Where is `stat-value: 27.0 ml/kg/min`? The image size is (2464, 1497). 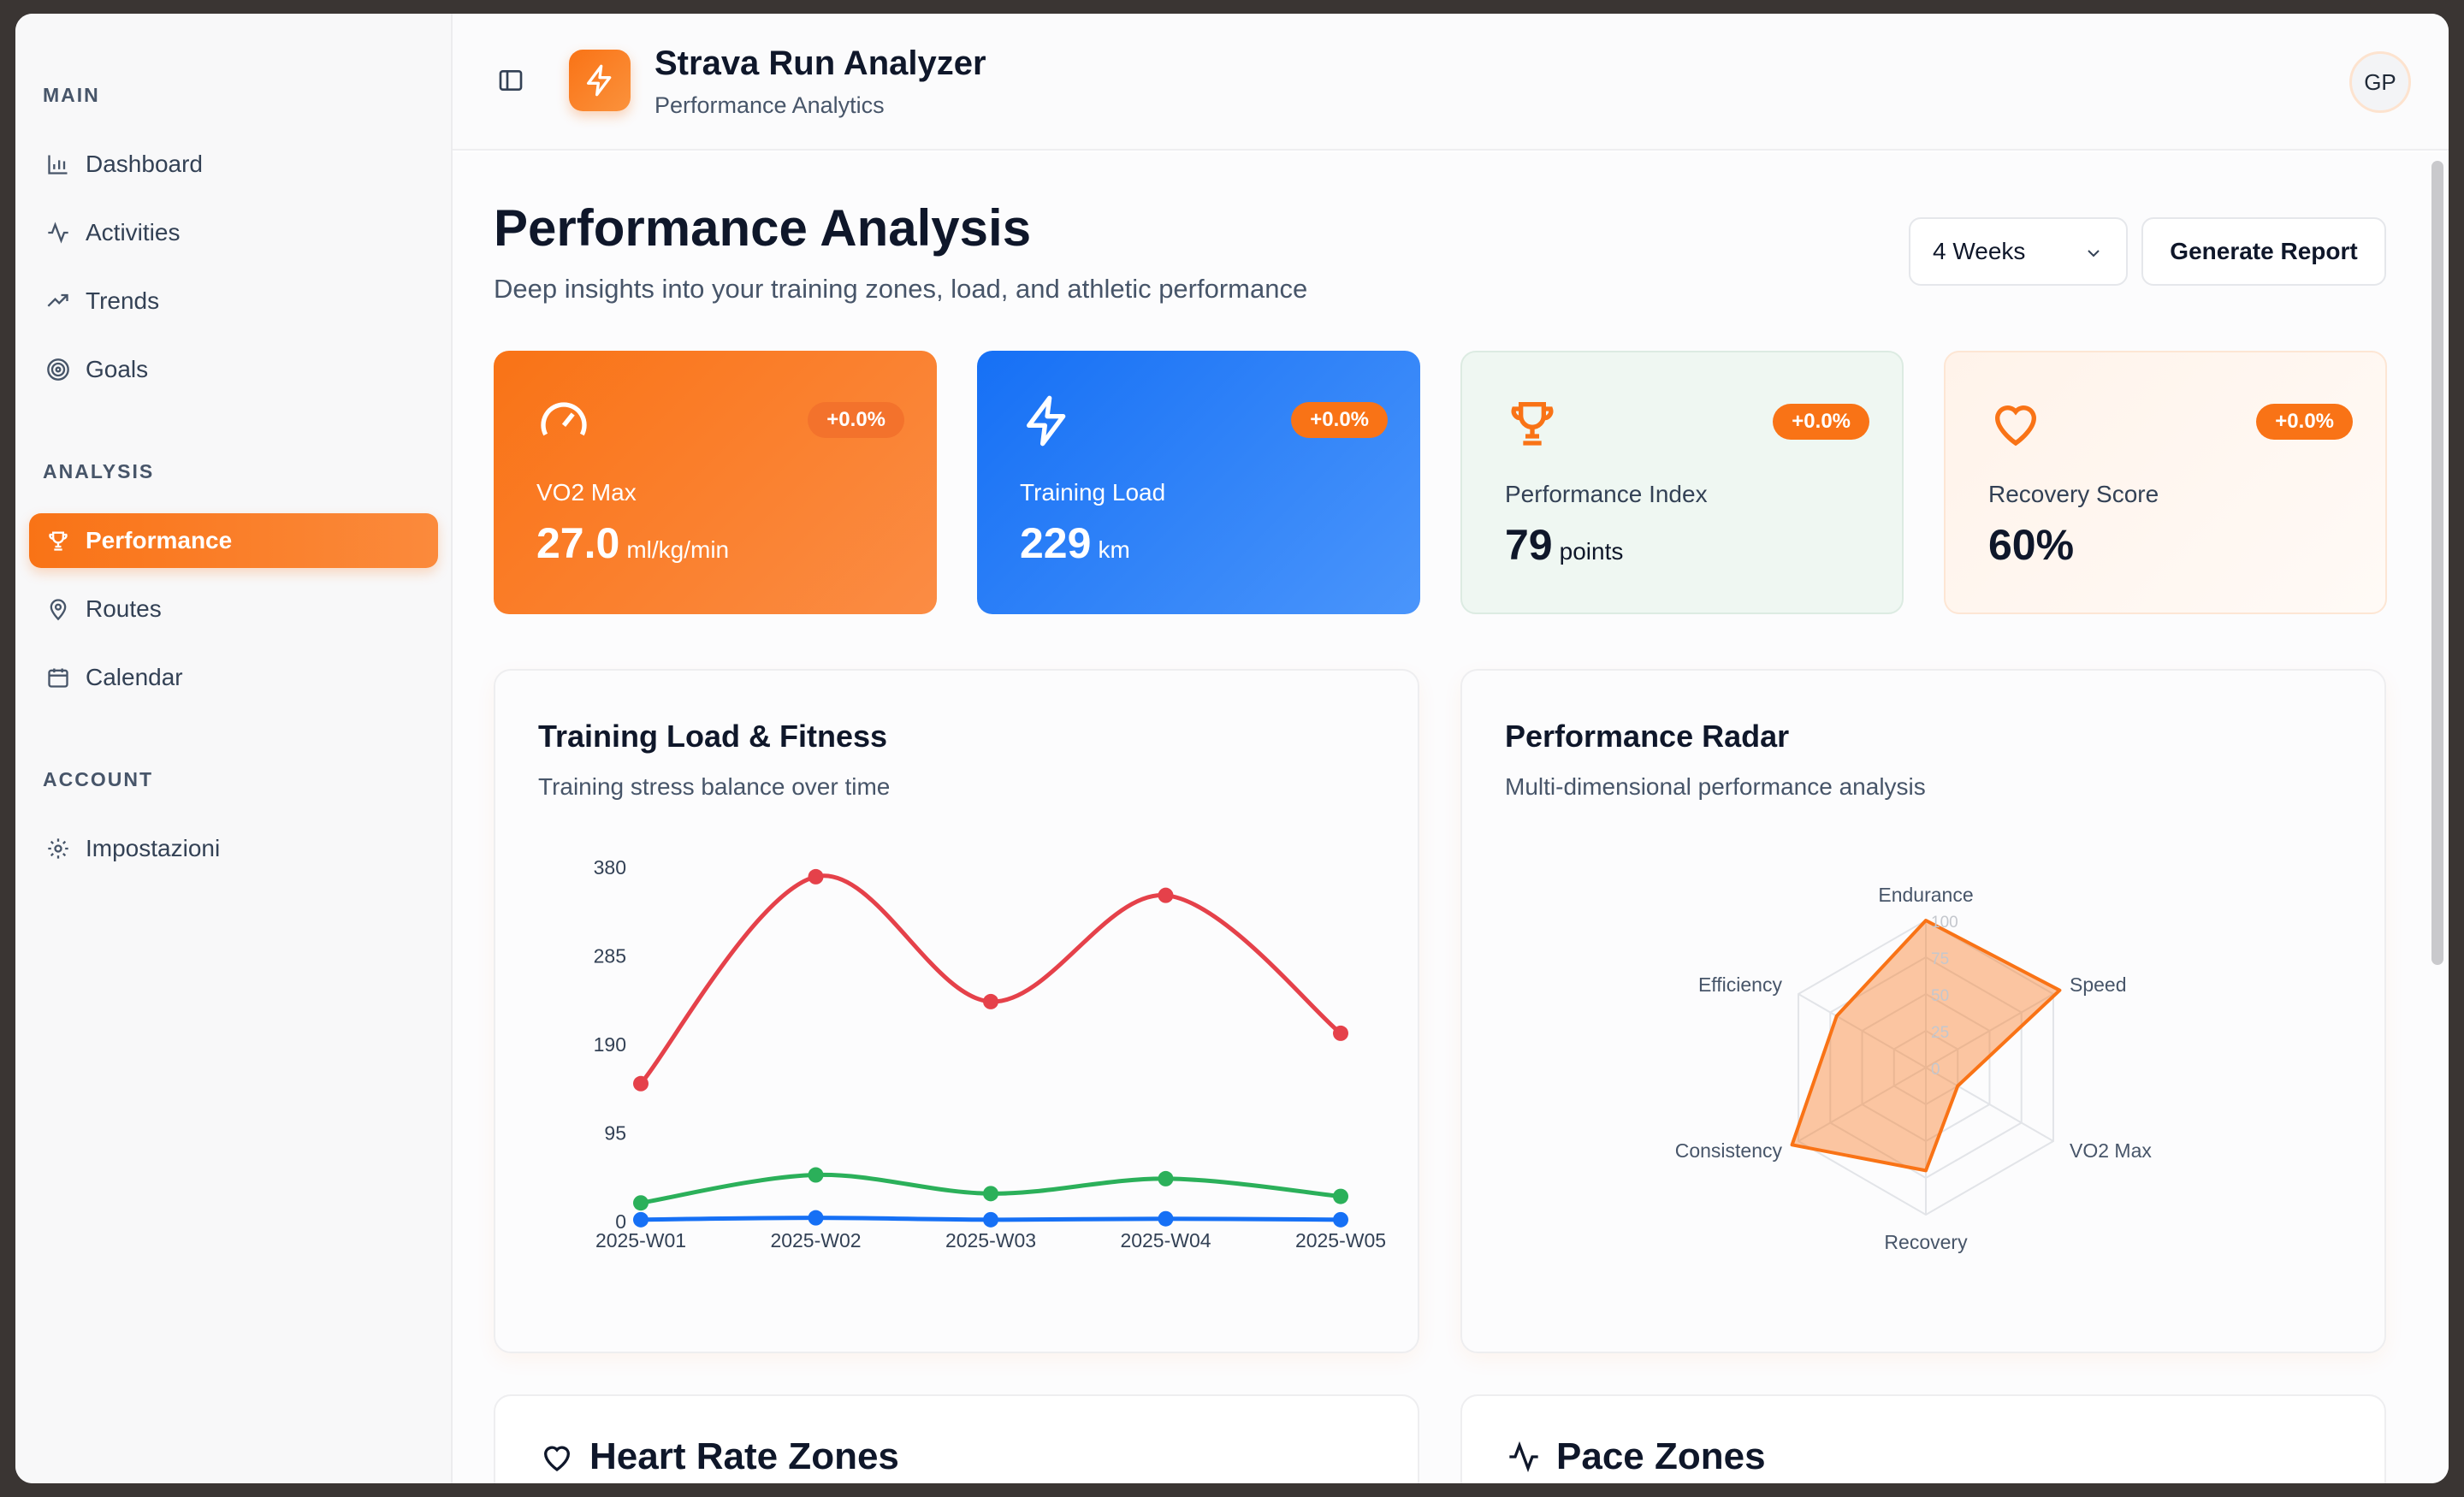
stat-value: 27.0 ml/kg/min is located at coordinates (633, 543).